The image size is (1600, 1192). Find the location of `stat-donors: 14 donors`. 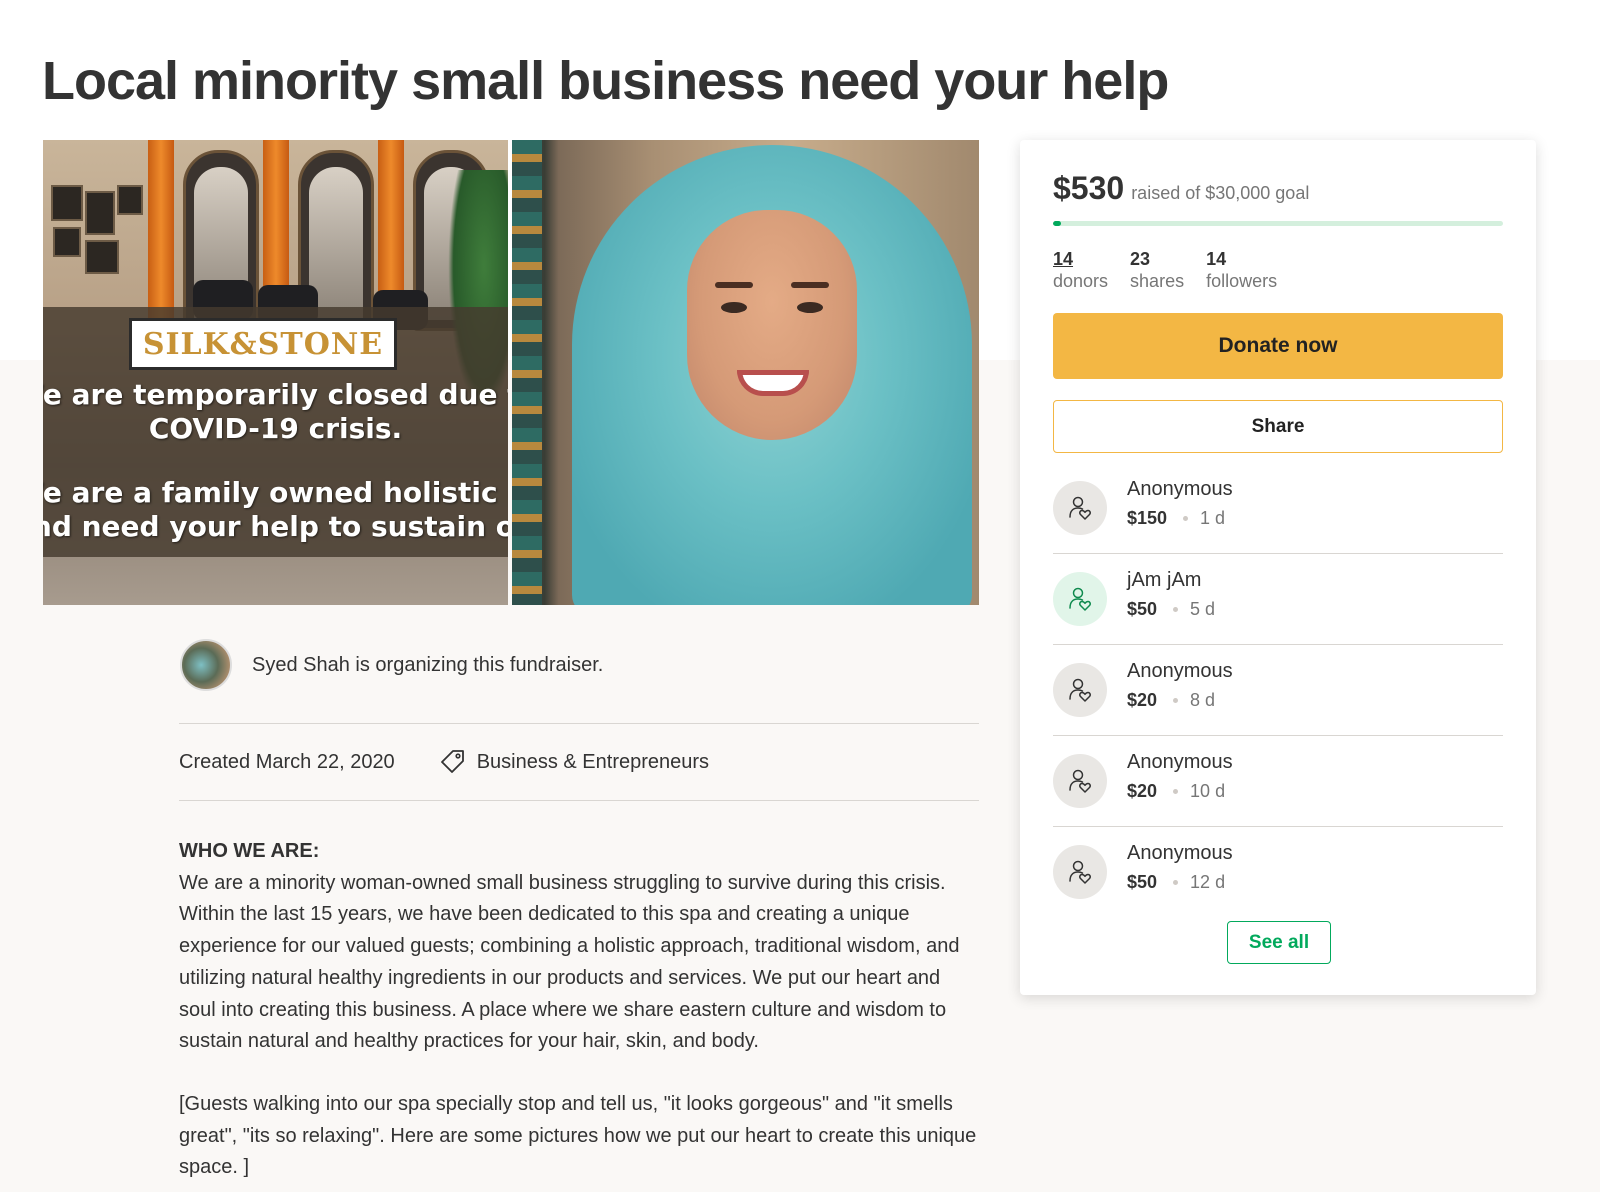

stat-donors: 14 donors is located at coordinates (1080, 270).